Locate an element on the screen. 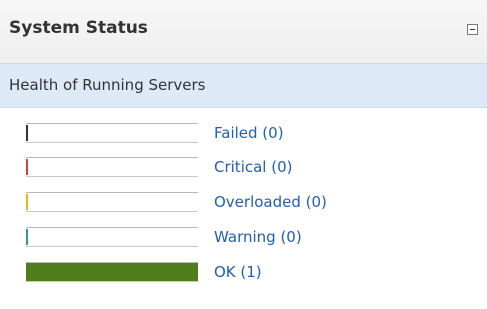  status-link-ok: OK (1) is located at coordinates (238, 272).